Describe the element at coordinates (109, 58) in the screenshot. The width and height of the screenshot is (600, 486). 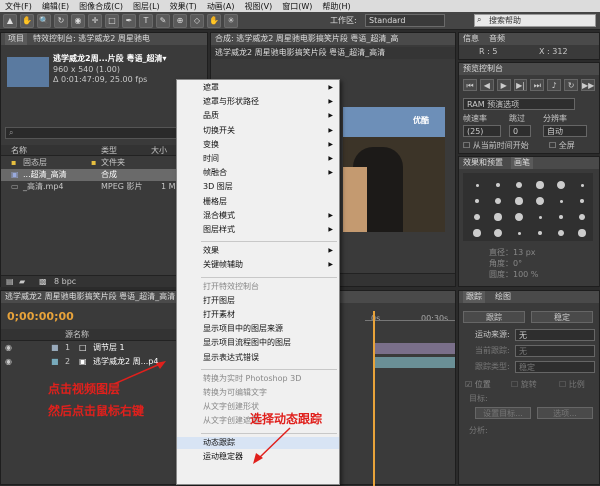
I see `comp-name: 逃学威龙2周...片段 粤语_超清▾` at that location.